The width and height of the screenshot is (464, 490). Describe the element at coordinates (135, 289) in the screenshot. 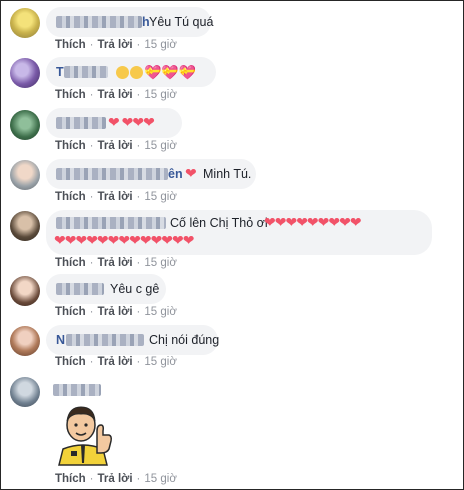

I see `comment-text: Yêu c gê` at that location.